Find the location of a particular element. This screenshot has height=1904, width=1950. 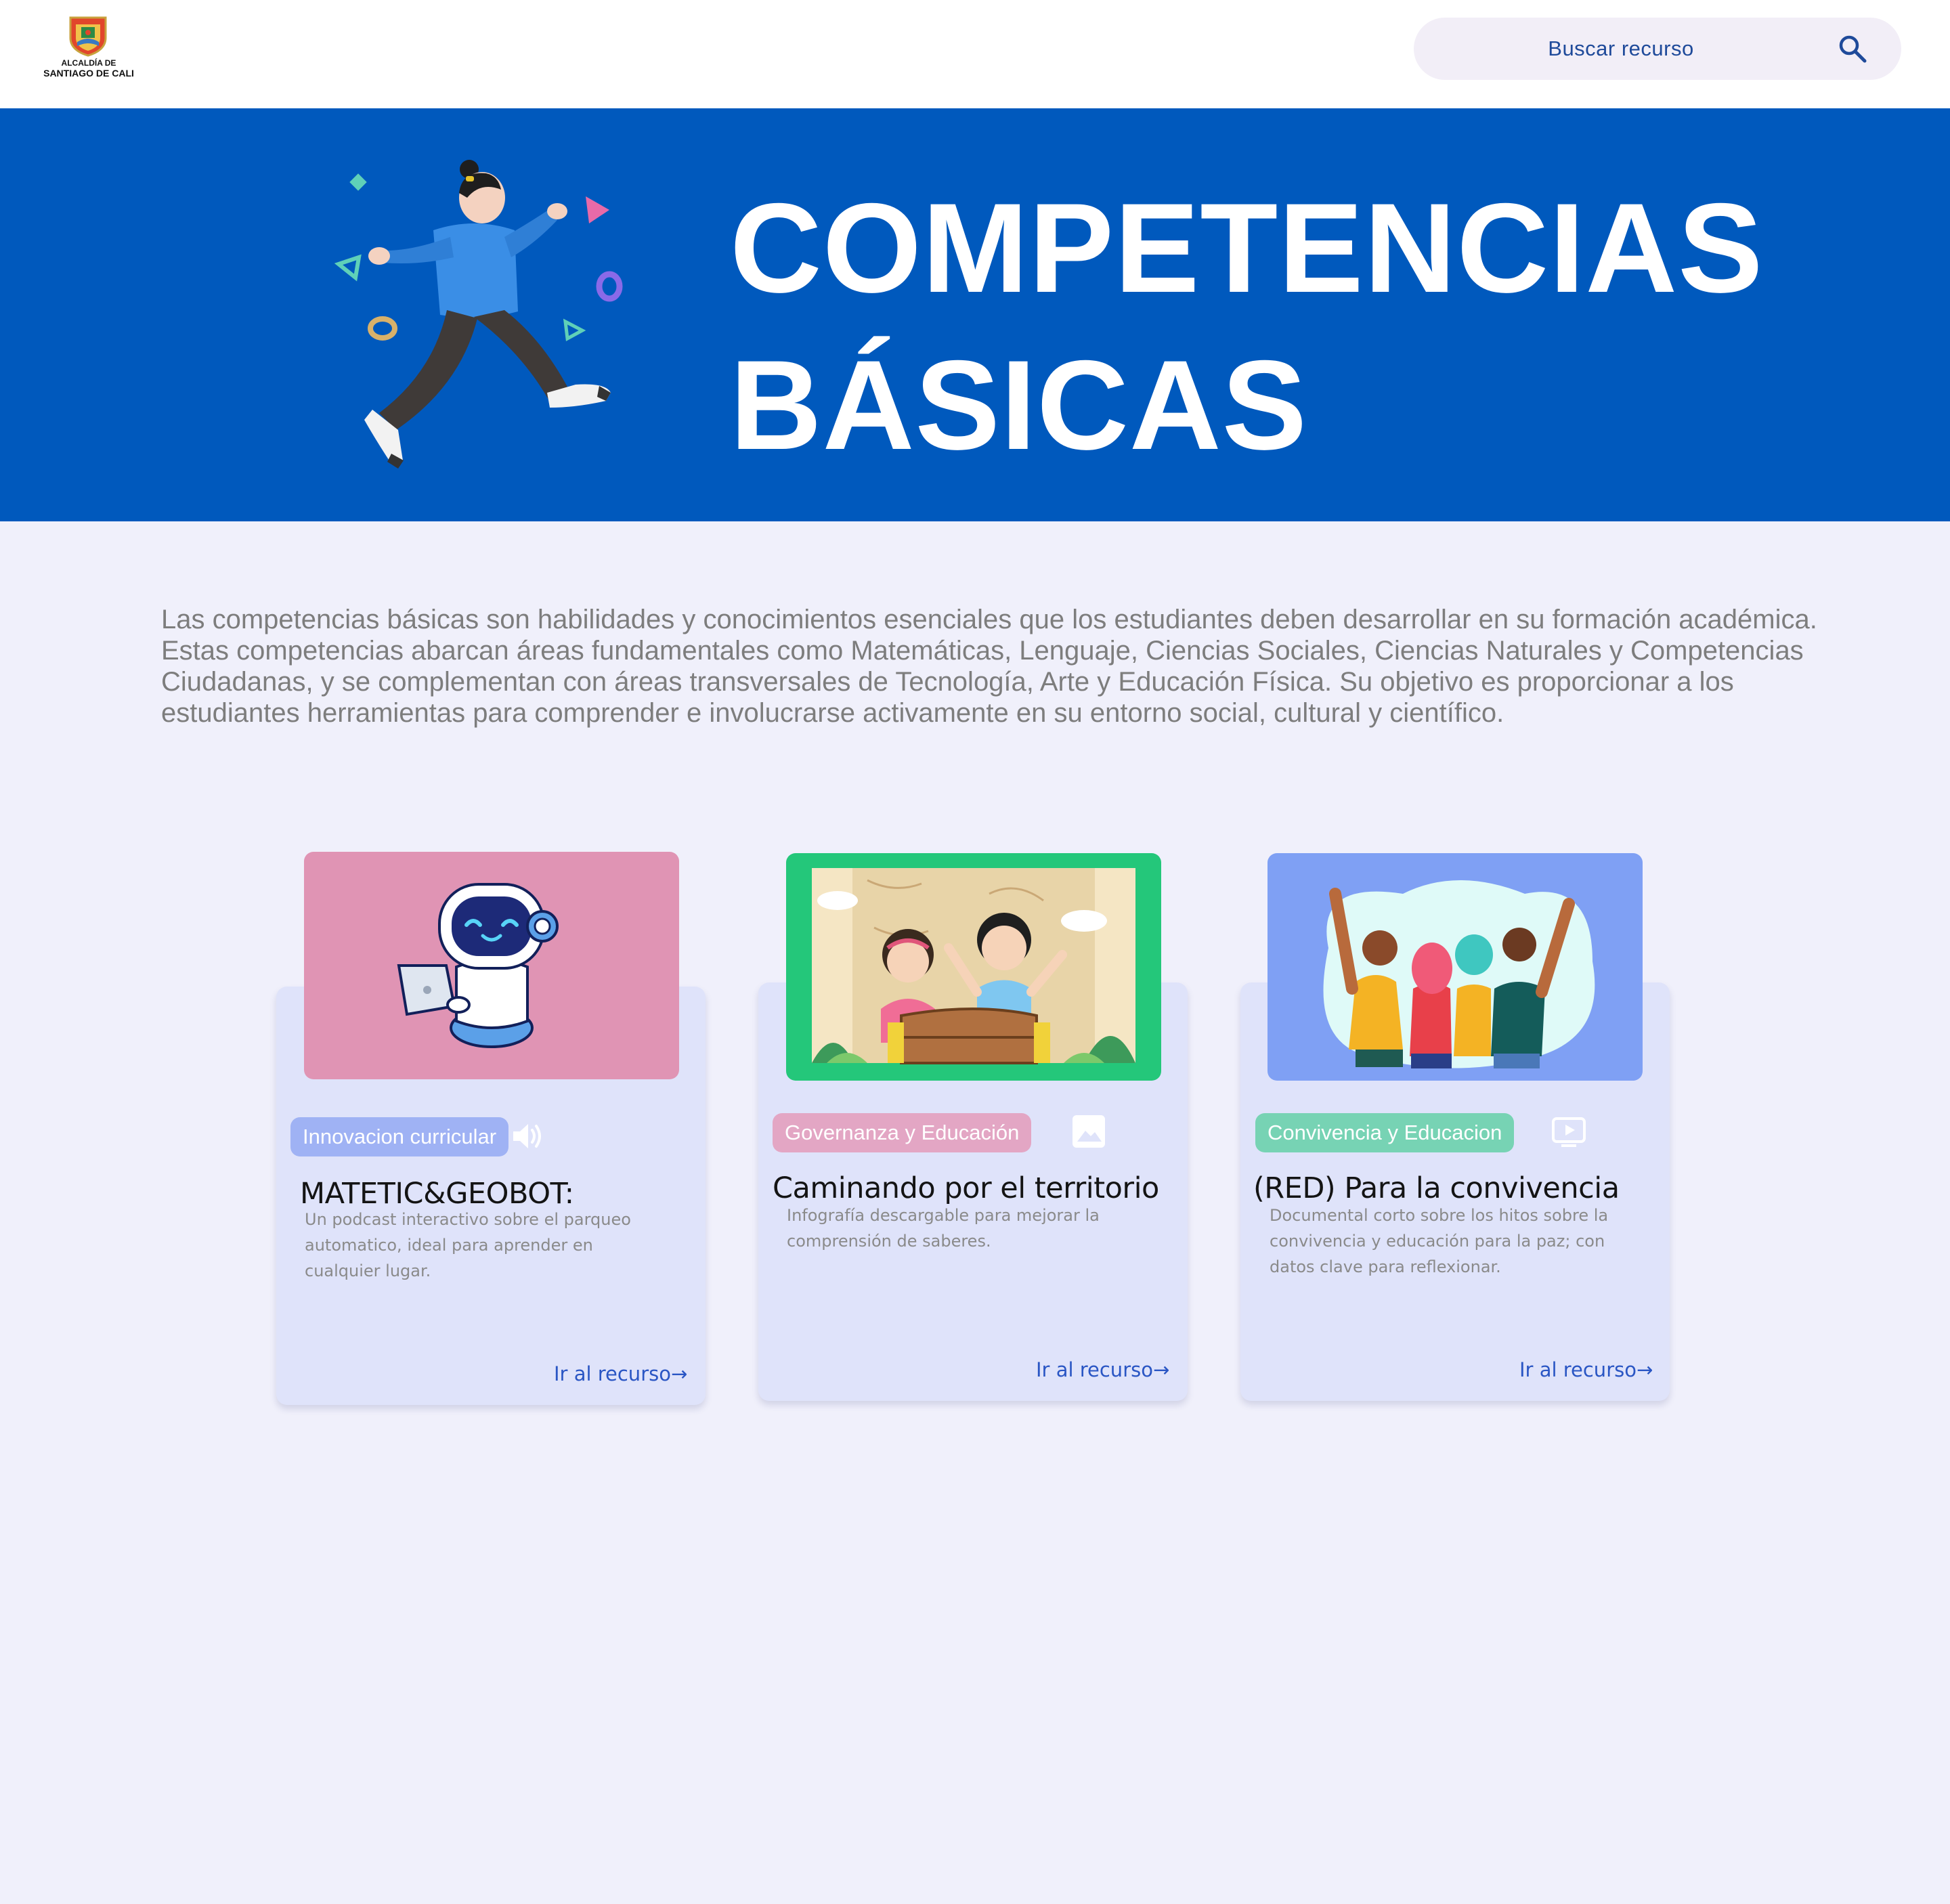

category-tag: Governanza y Educación is located at coordinates (902, 1133).